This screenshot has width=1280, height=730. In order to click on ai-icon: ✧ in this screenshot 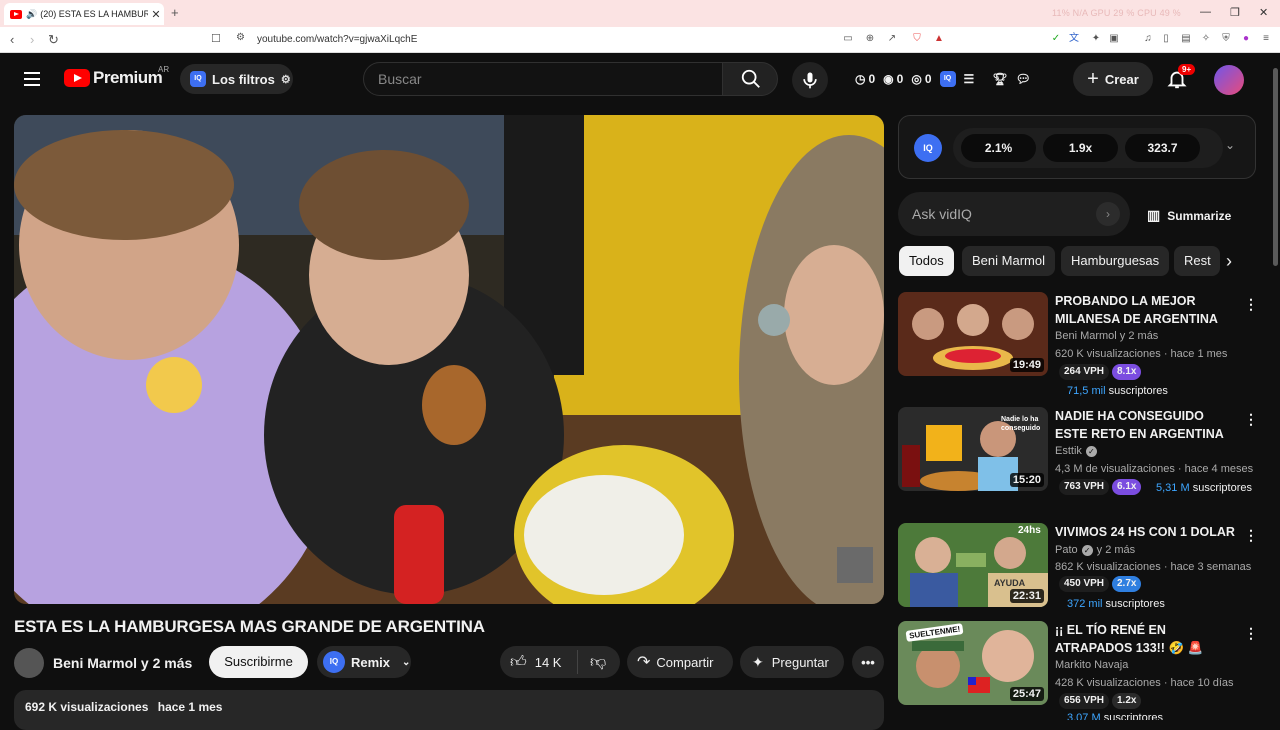, I will do `click(1206, 39)`.